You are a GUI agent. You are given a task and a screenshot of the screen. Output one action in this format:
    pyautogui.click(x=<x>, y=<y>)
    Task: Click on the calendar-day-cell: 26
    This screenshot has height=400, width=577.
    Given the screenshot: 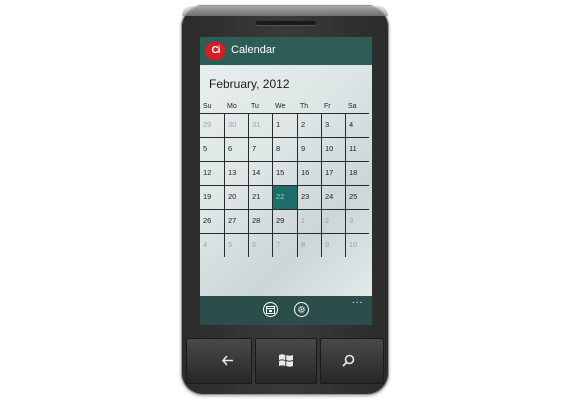 What is the action you would take?
    pyautogui.click(x=212, y=221)
    